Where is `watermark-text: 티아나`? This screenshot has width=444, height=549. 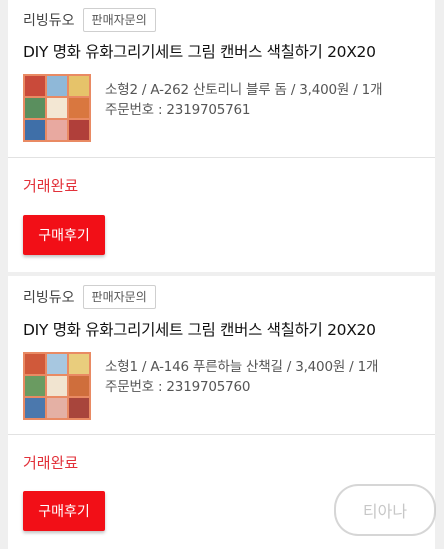
watermark-text: 티아나 is located at coordinates (385, 511).